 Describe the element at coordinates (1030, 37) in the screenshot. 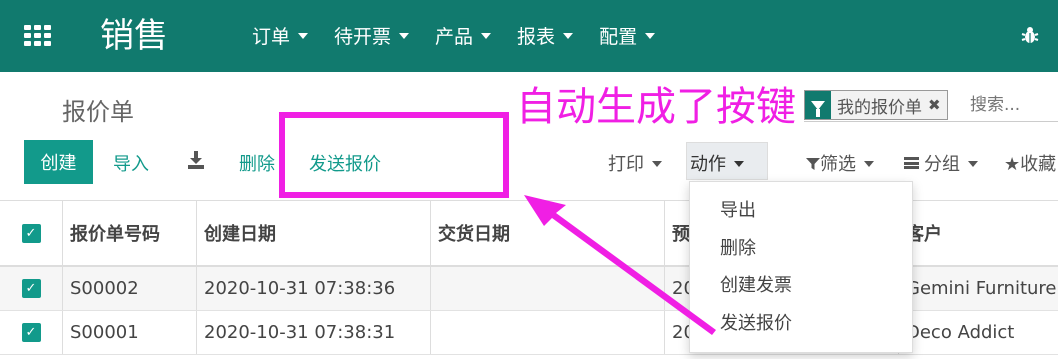

I see `bug-icon` at that location.